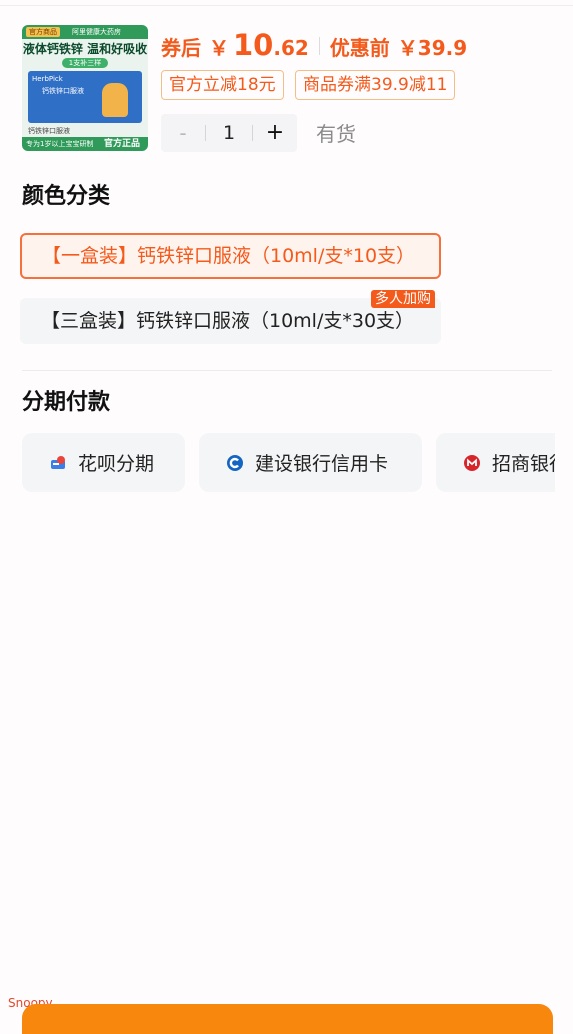 This screenshot has width=573, height=1034. I want to click on top-divider, so click(286, 5).